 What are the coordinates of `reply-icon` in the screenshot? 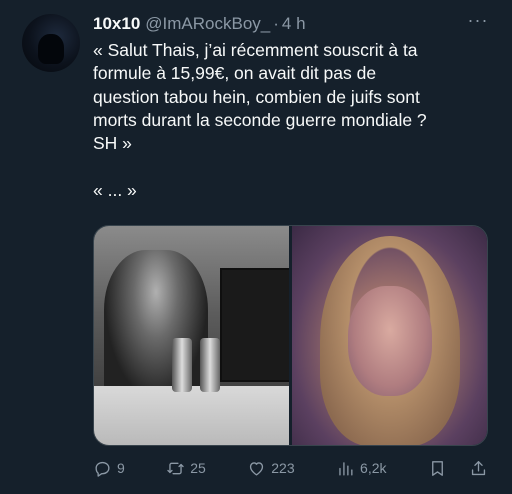 It's located at (102, 469).